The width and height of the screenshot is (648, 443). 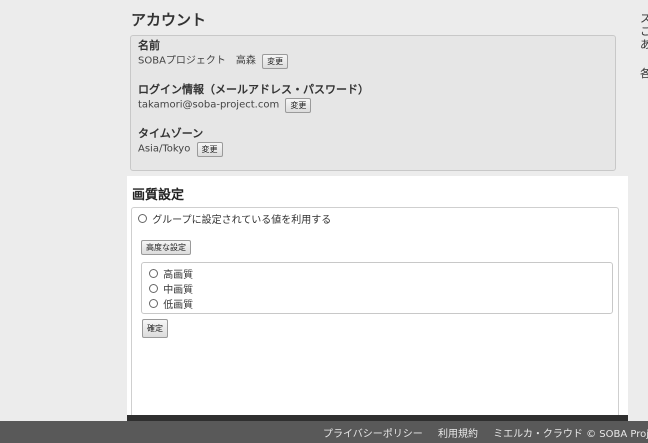 I want to click on account-name-section: 名前 SOBAプロジェクト 高森 変更, so click(x=213, y=54).